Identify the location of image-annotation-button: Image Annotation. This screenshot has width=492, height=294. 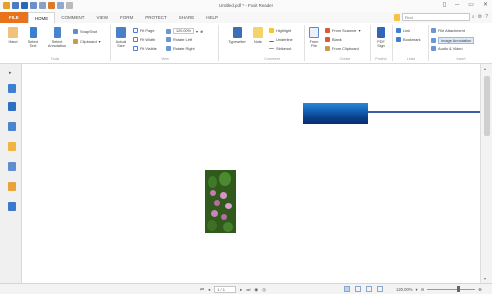
(453, 40).